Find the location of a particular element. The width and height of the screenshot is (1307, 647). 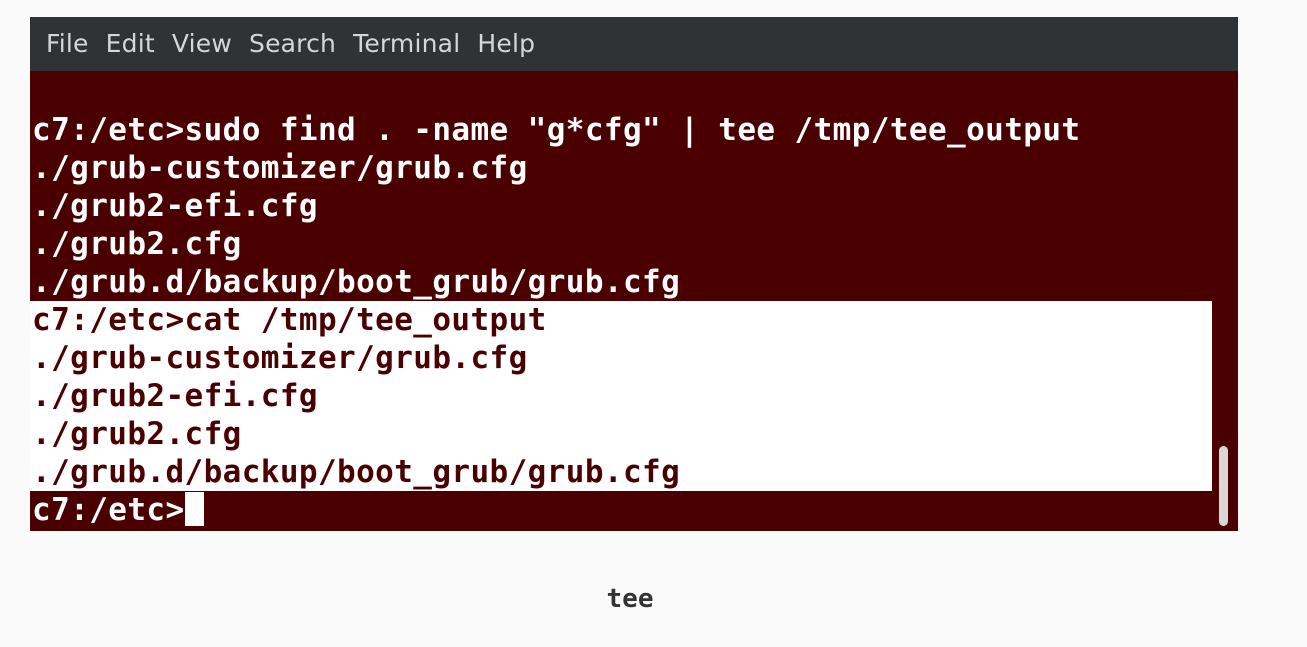

terminal-line-selected: c7:/etc>cat /tmp/tee_output is located at coordinates (289, 320).